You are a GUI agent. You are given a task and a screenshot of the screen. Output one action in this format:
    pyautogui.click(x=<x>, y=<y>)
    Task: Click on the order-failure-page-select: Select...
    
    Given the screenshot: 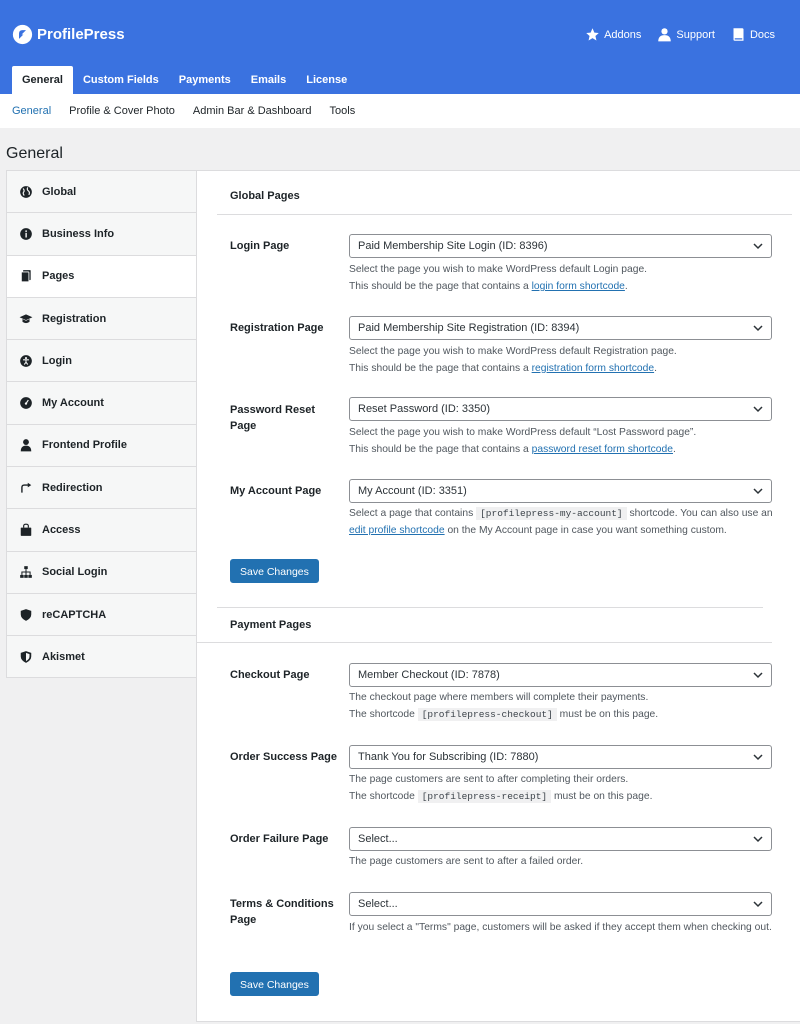 What is the action you would take?
    pyautogui.click(x=560, y=839)
    